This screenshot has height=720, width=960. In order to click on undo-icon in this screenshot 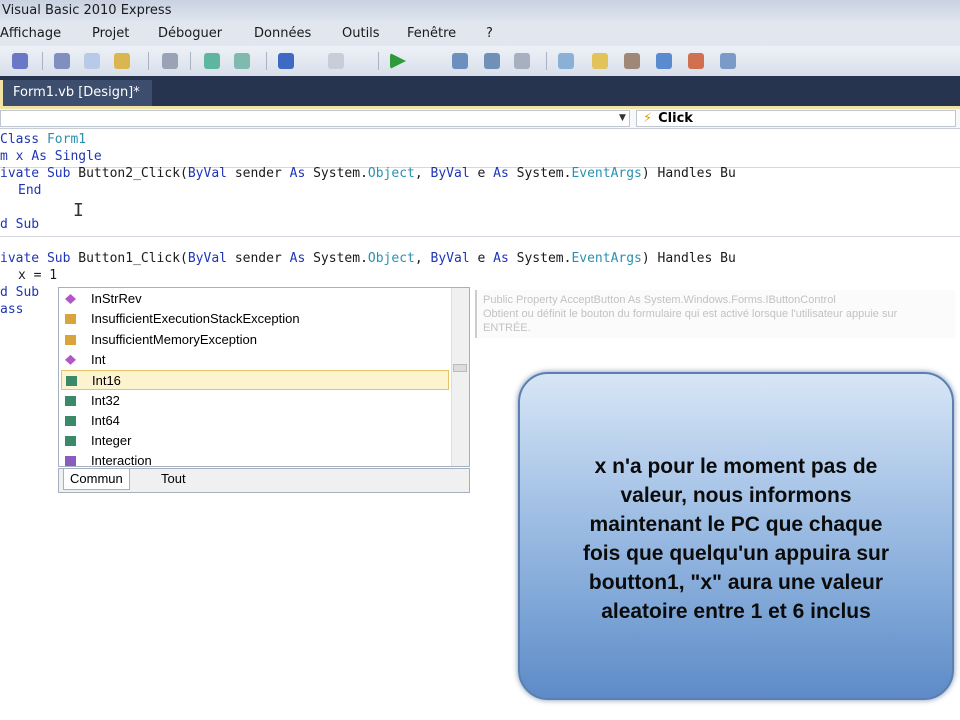, I will do `click(286, 61)`.